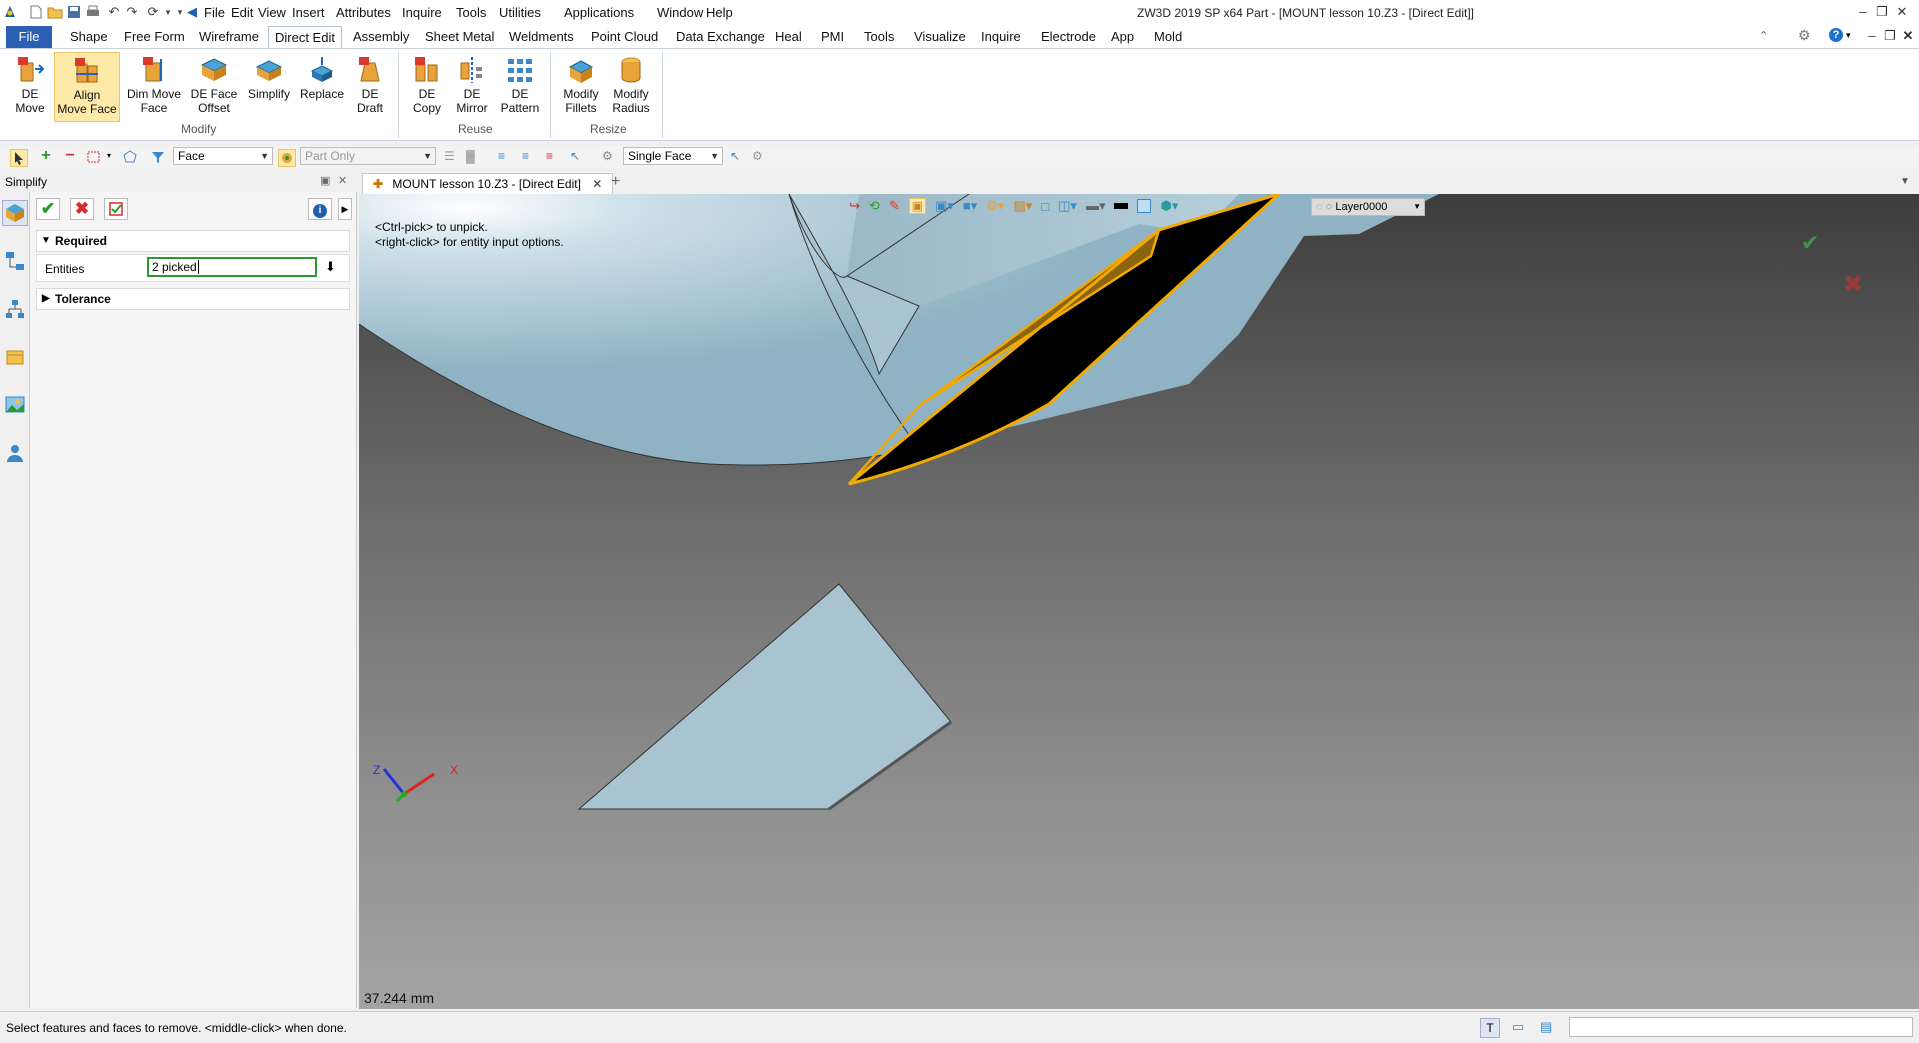 This screenshot has width=1919, height=1043. I want to click on collapse-ribbon-icon: ⌃, so click(1763, 35).